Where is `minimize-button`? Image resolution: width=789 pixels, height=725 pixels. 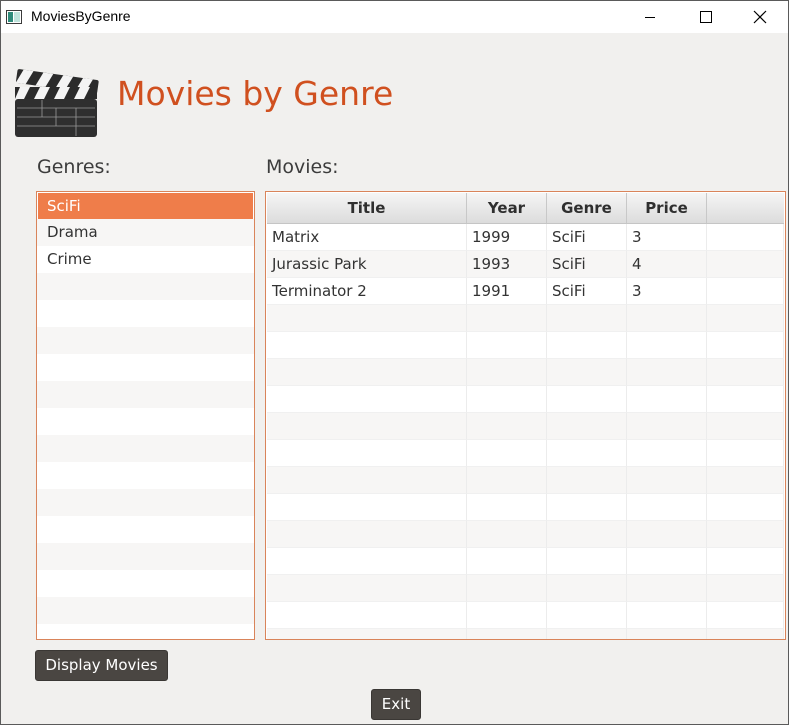 minimize-button is located at coordinates (650, 17).